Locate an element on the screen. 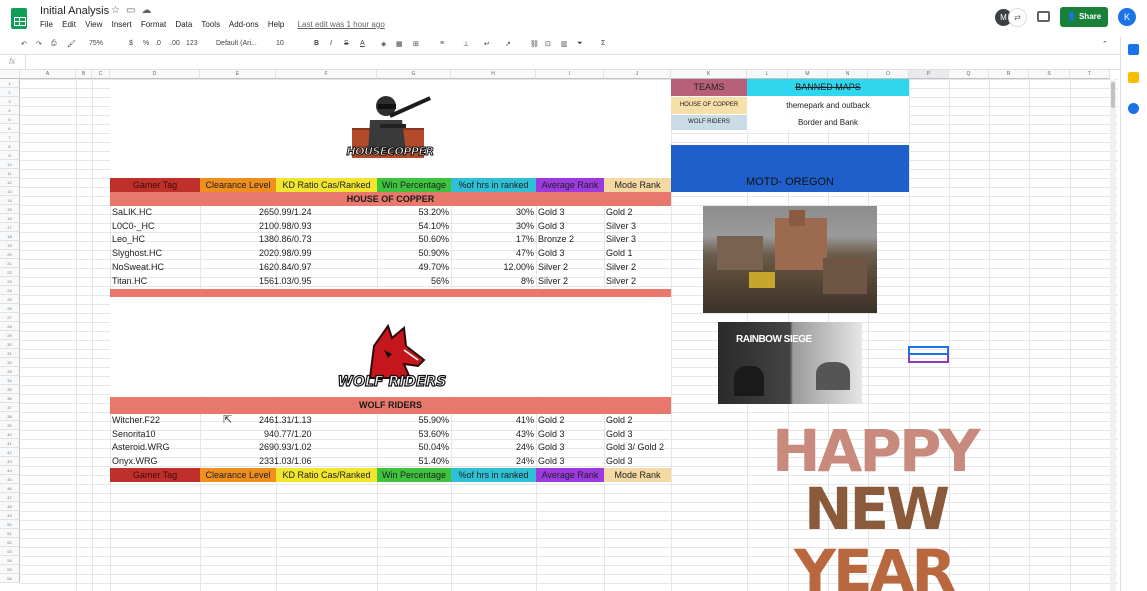 This screenshot has width=1147, height=591. menu-data: Data is located at coordinates (183, 24).